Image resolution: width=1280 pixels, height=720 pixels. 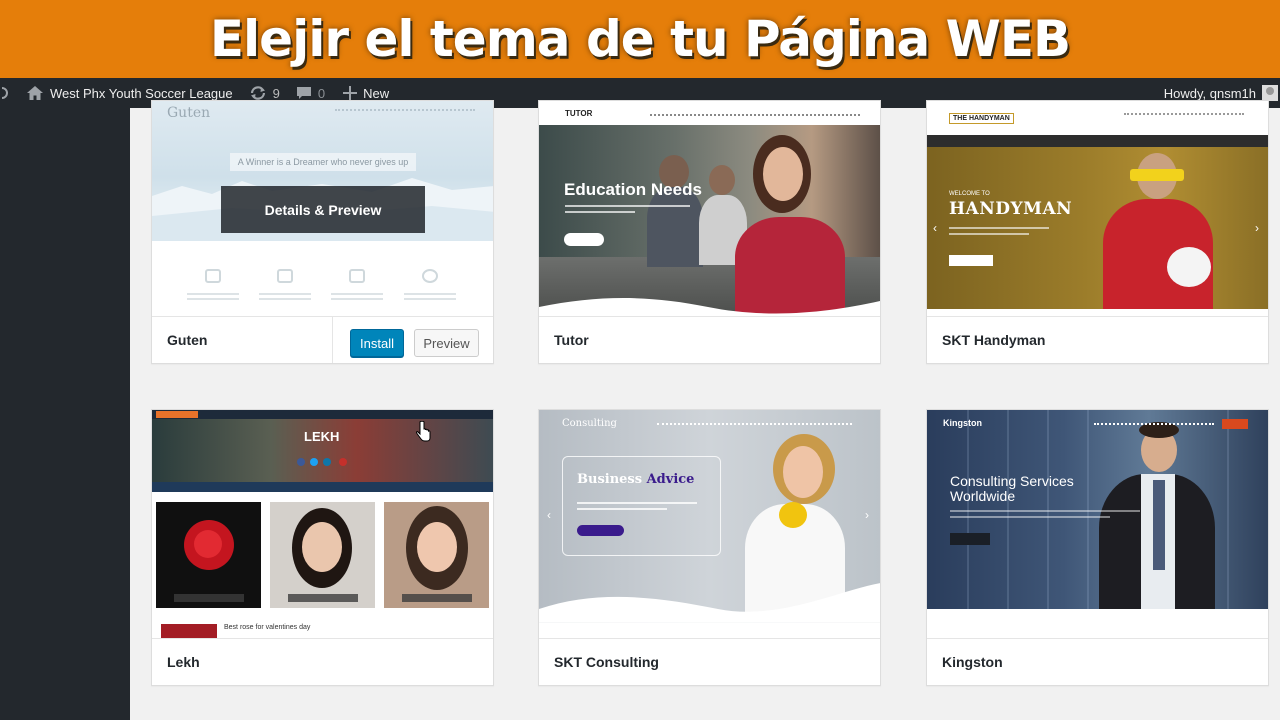 What do you see at coordinates (1270, 93) in the screenshot?
I see `avatar` at bounding box center [1270, 93].